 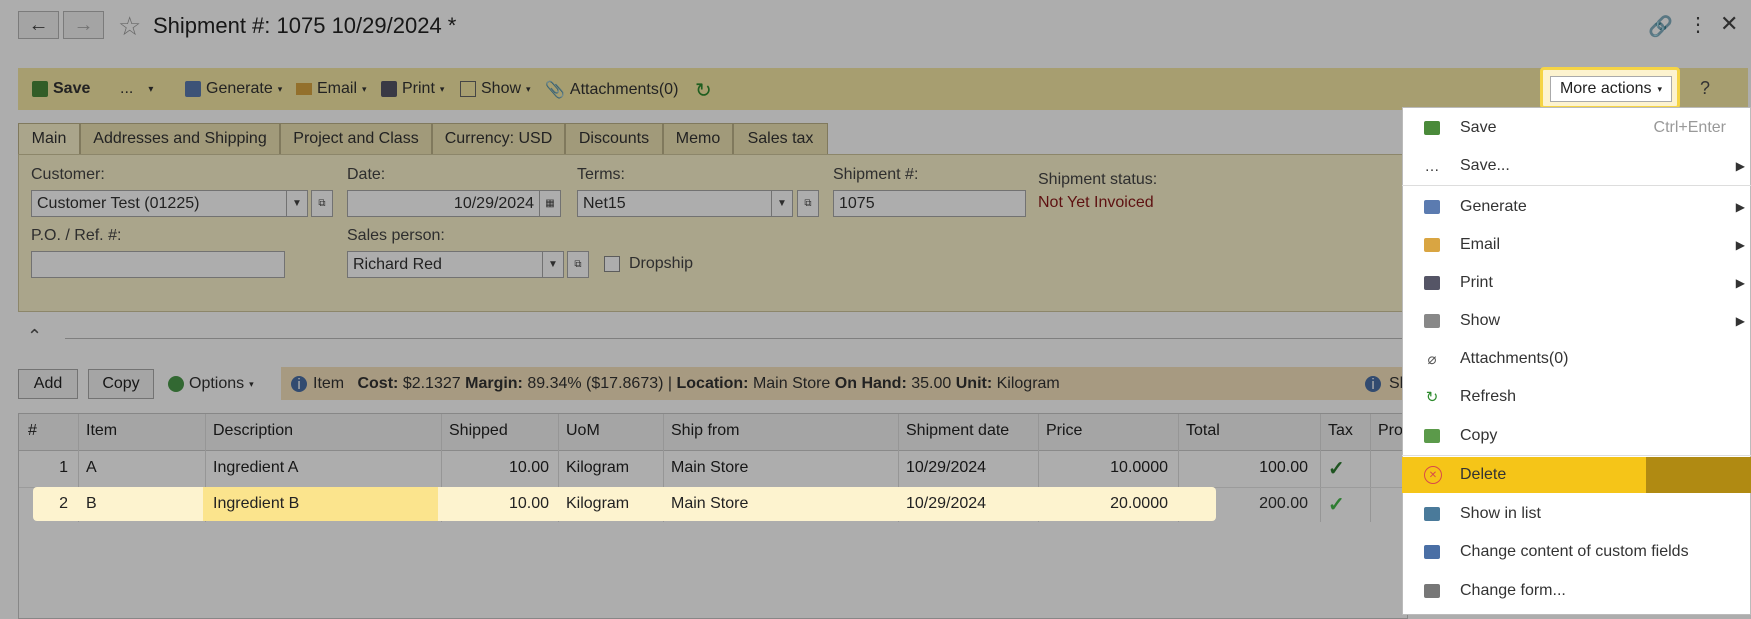 I want to click on close-icon: ✕, so click(x=1729, y=24).